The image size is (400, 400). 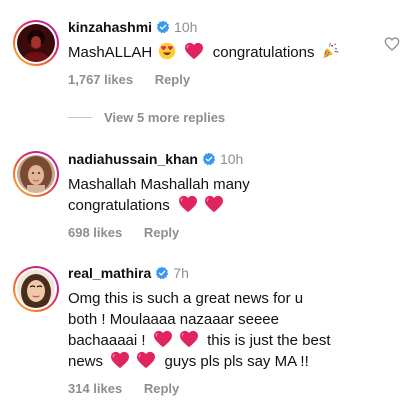 I want to click on heart-eyes-emoji-icon, so click(x=167, y=51).